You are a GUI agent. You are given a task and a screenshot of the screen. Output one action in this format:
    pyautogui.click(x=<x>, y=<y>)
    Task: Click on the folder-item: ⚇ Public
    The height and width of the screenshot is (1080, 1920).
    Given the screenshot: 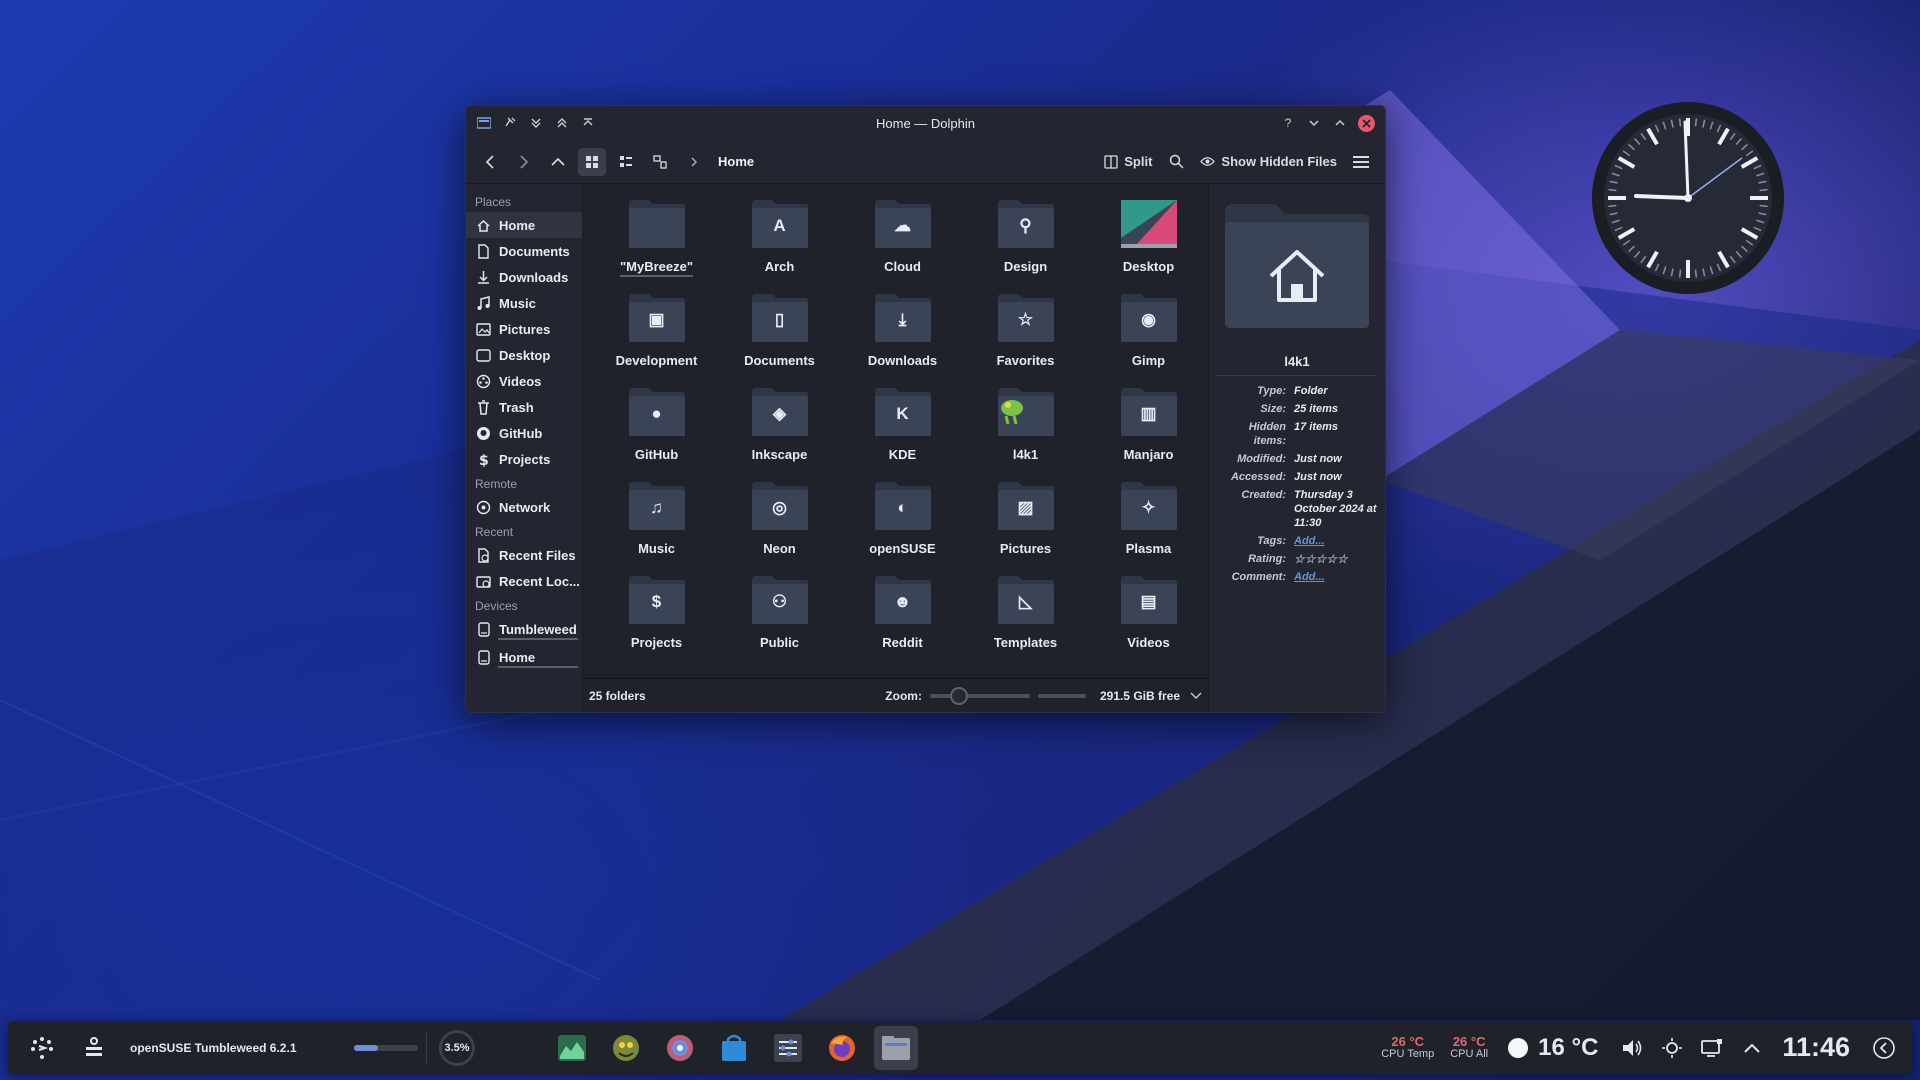 What is the action you would take?
    pyautogui.click(x=779, y=617)
    